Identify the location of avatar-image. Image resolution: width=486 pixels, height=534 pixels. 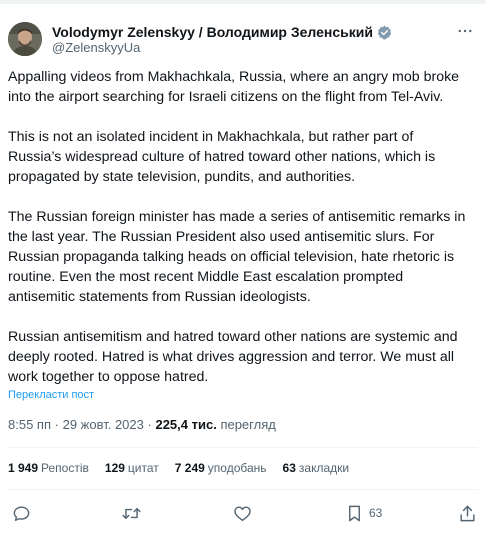
(25, 39).